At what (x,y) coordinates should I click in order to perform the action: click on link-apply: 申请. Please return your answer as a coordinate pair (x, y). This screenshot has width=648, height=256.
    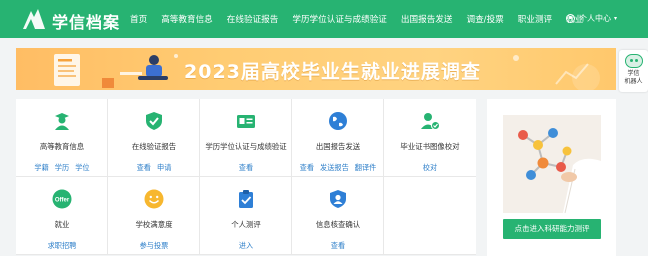
    Looking at the image, I should click on (164, 167).